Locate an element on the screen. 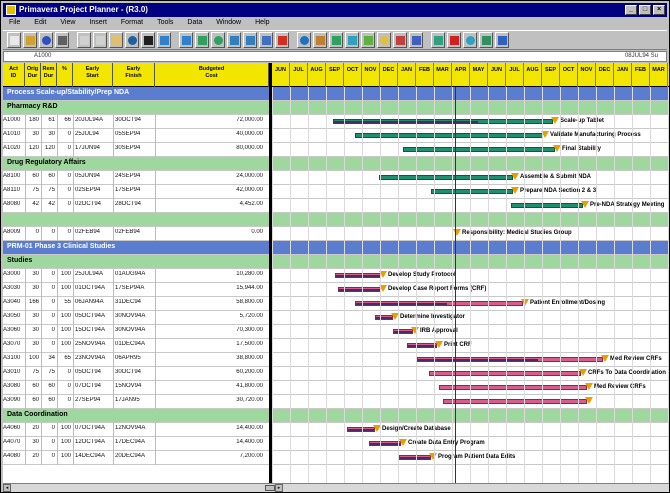 This screenshot has width=670, height=493. cell-ef: 30SEP94 is located at coordinates (135, 148).